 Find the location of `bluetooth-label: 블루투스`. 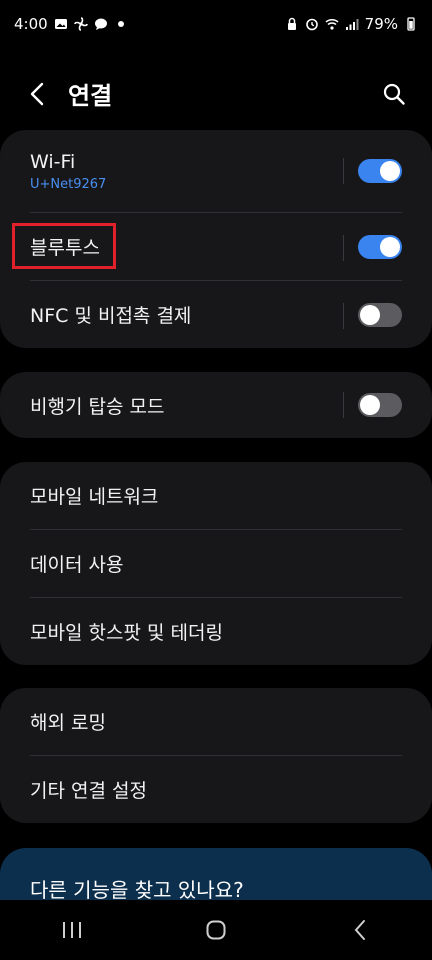

bluetooth-label: 블루투스 is located at coordinates (65, 248).